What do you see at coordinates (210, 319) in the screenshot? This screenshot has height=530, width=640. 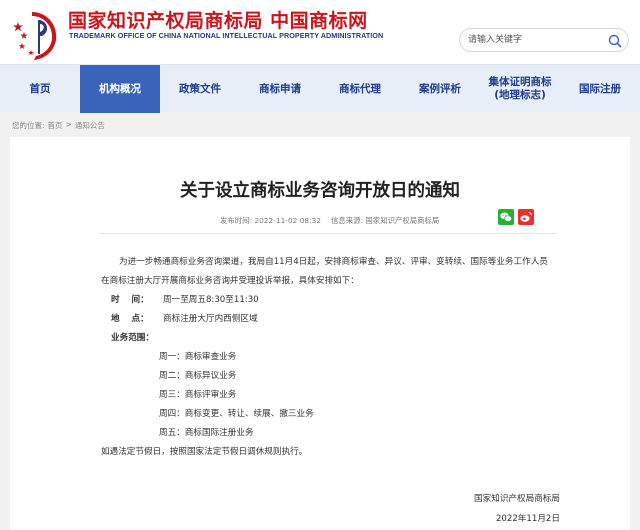 I see `place-value: 商标注册大厅内西侧区域` at bounding box center [210, 319].